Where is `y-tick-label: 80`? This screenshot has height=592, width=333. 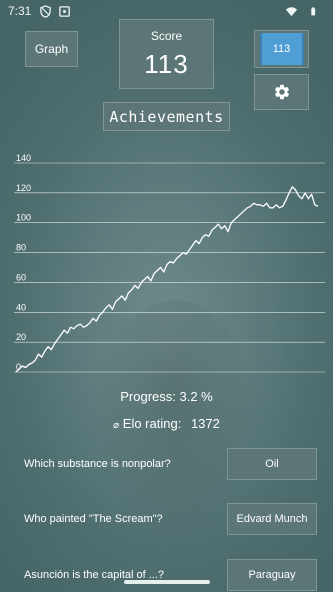 y-tick-label: 80 is located at coordinates (21, 248).